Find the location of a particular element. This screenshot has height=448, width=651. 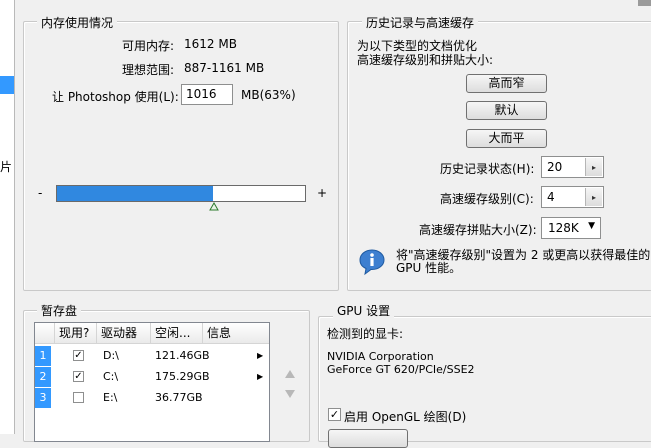

history-states-label: 历史记录状态(H): is located at coordinates (487, 169).